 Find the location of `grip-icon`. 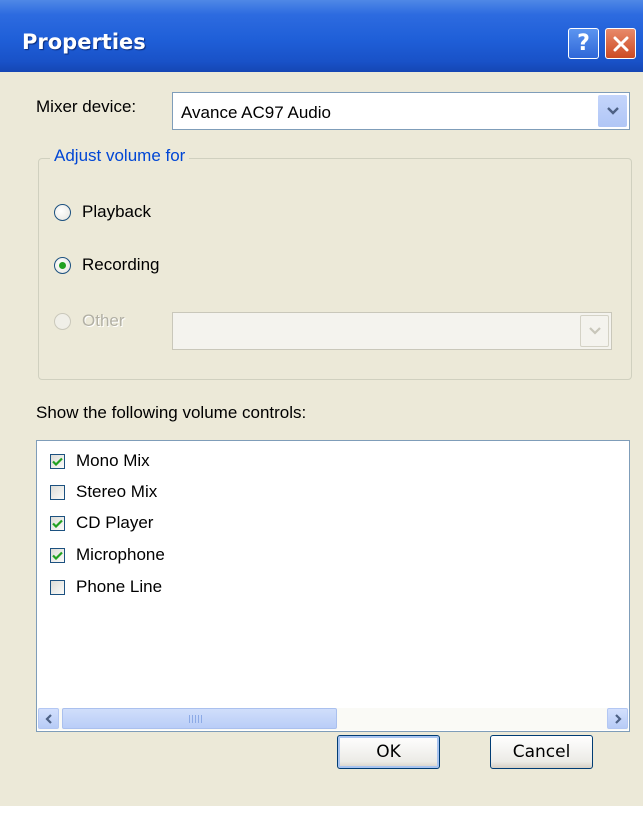

grip-icon is located at coordinates (196, 719).